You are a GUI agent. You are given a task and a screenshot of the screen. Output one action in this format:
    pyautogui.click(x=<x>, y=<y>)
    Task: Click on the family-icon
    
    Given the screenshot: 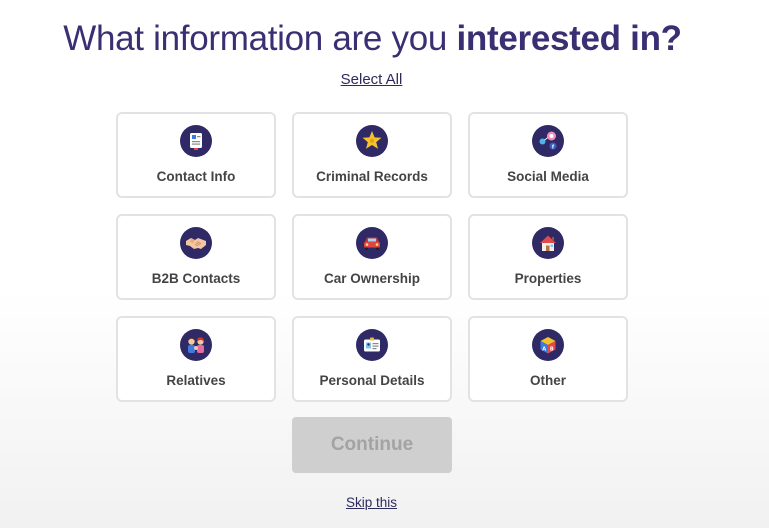 What is the action you would take?
    pyautogui.click(x=196, y=345)
    